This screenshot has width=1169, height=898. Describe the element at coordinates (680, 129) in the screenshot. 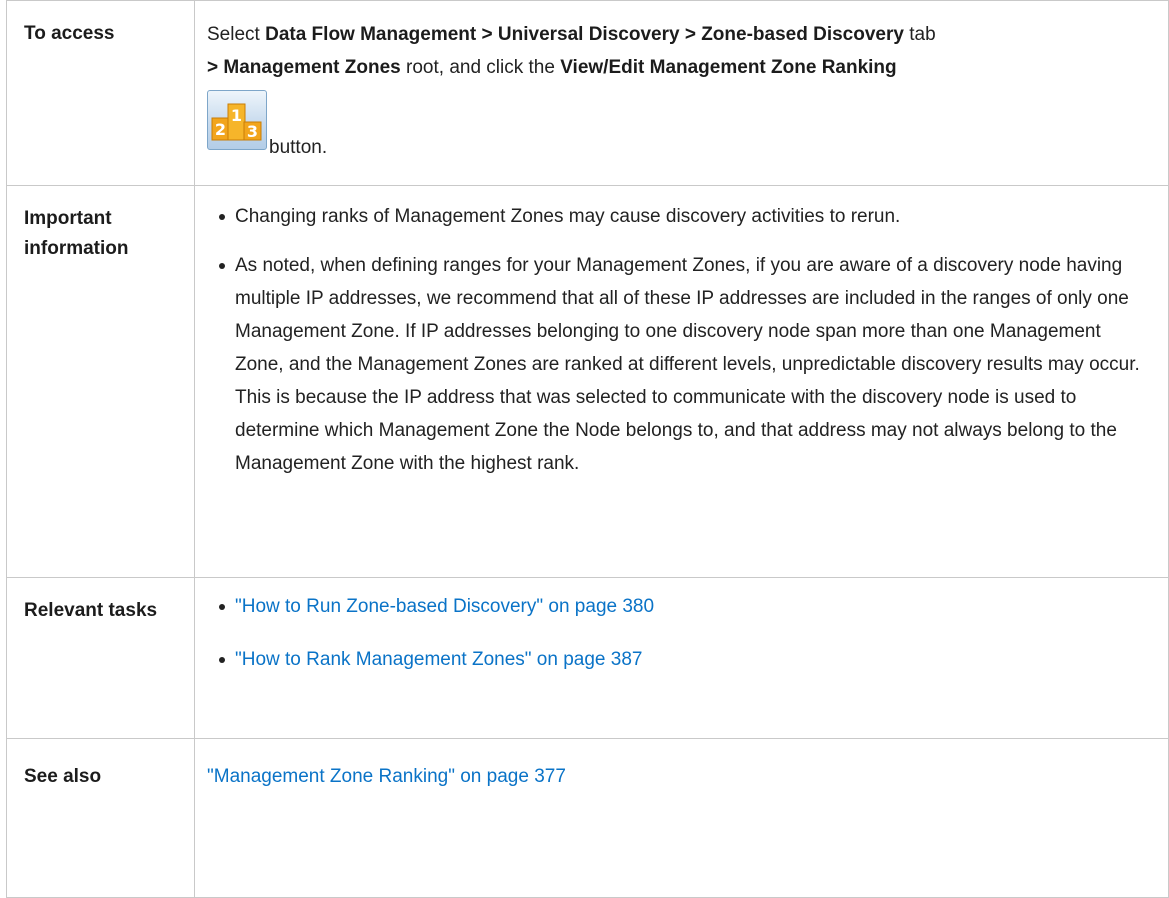

I see `access-button-line: 2 1 3 button.` at that location.